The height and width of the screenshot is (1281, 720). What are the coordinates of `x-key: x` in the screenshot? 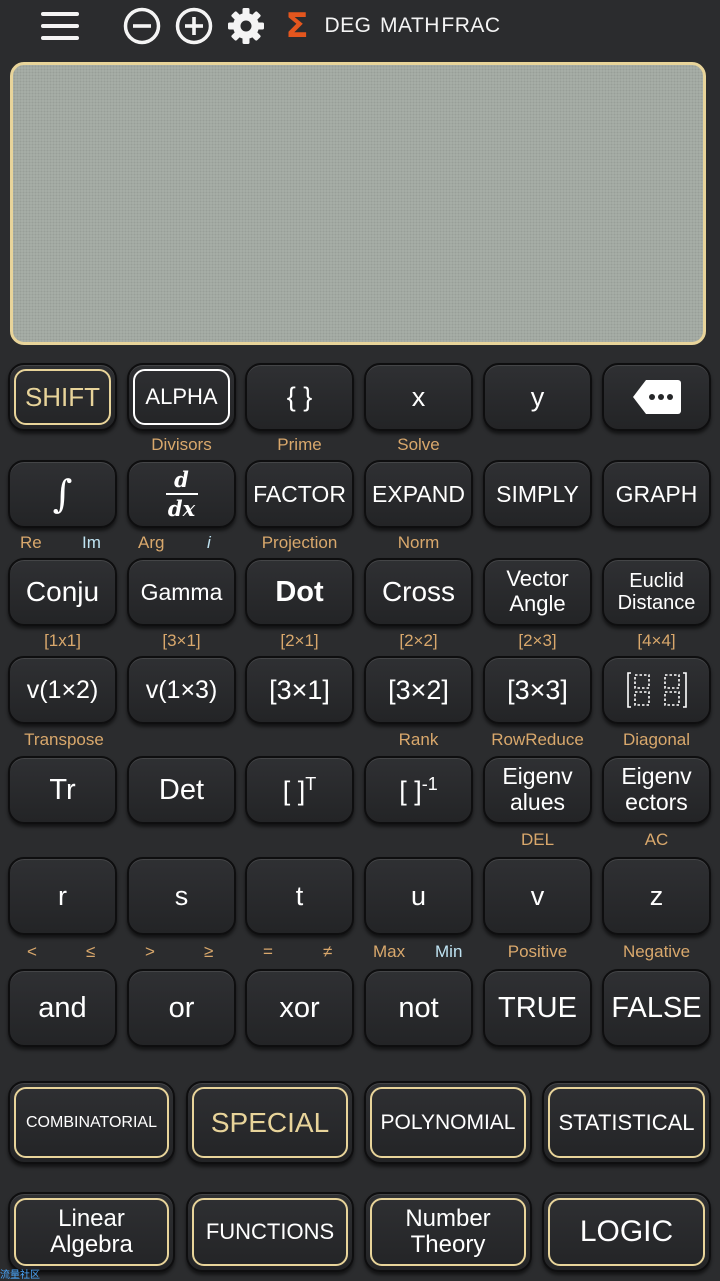 It's located at (418, 397).